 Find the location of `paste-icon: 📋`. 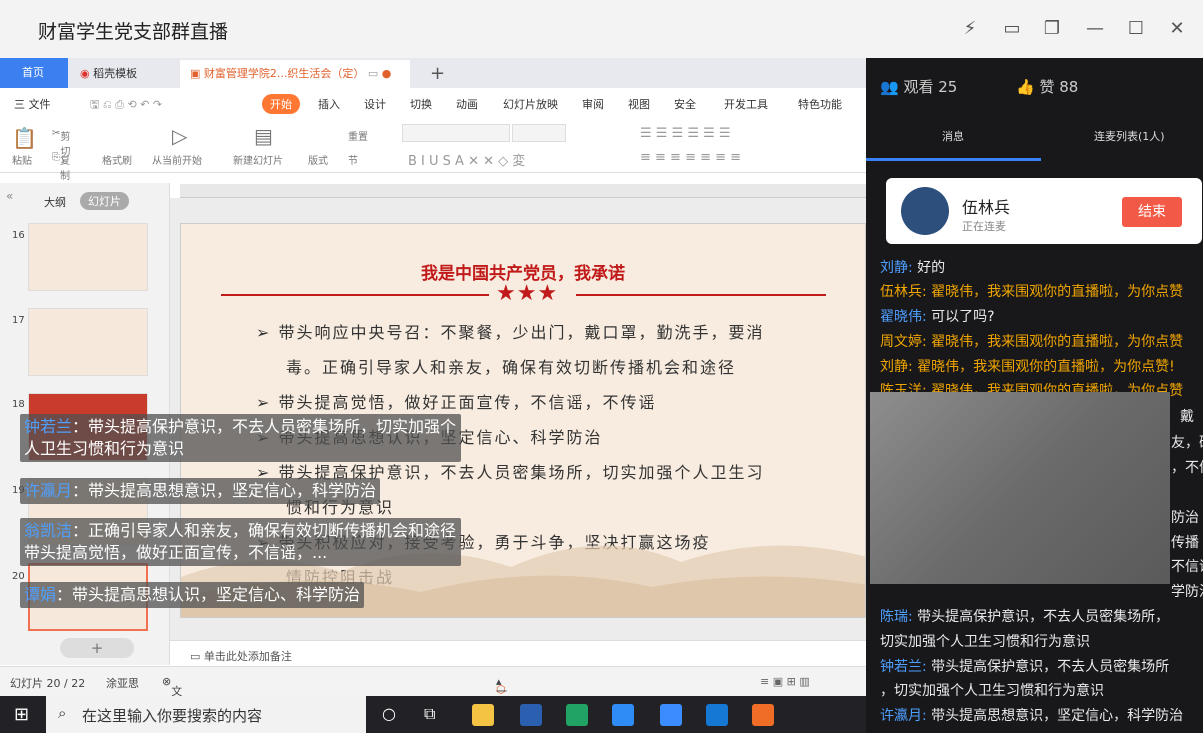

paste-icon: 📋 is located at coordinates (24, 138).